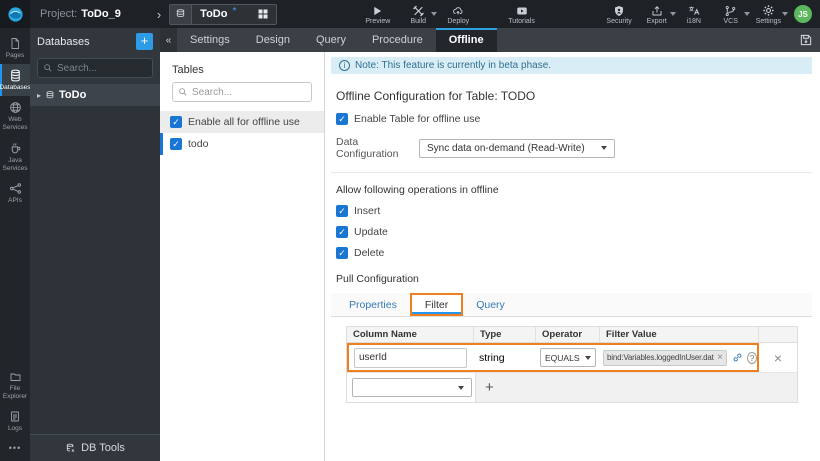 This screenshot has height=461, width=820. I want to click on modified-marker: *, so click(234, 11).